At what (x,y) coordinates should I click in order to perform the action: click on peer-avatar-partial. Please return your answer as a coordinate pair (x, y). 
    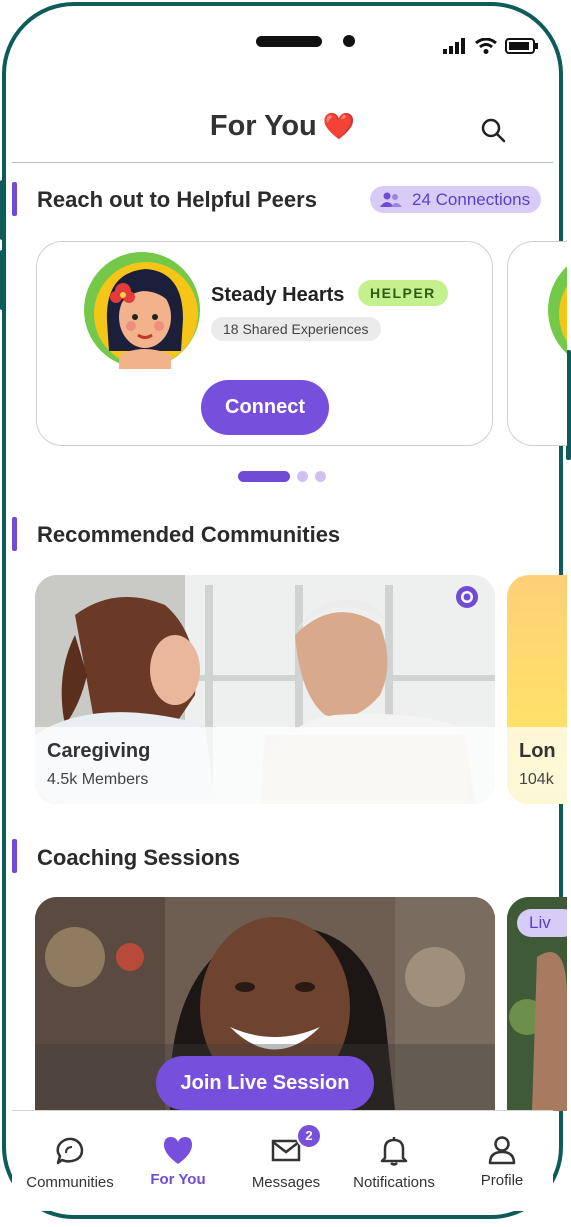
    Looking at the image, I should click on (557, 310).